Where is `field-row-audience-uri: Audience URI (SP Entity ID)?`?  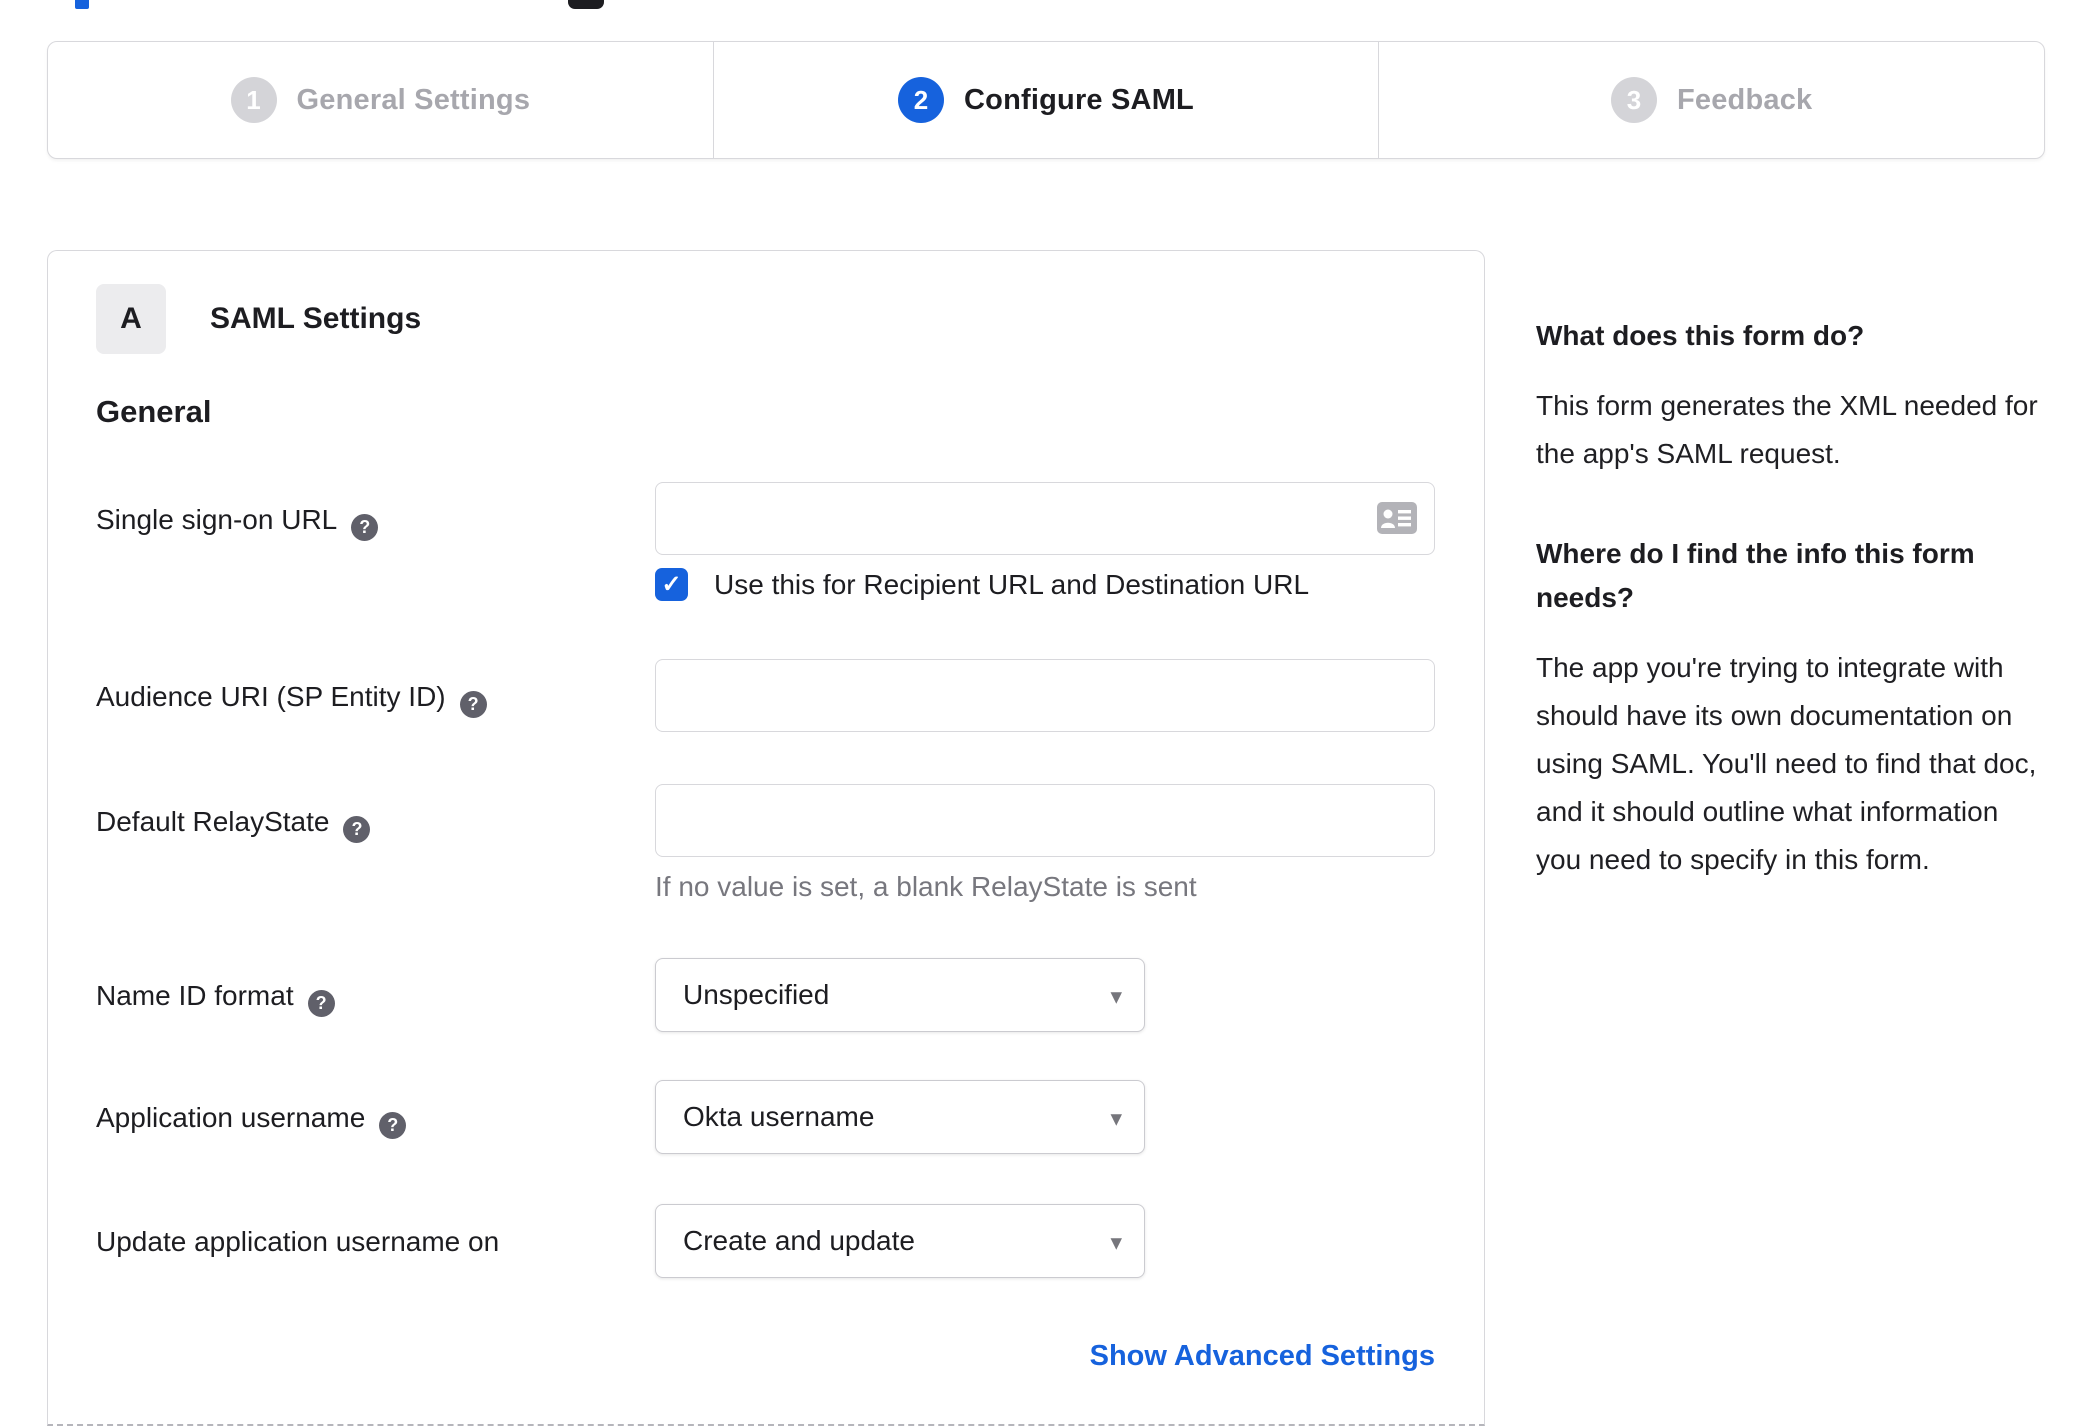 field-row-audience-uri: Audience URI (SP Entity ID)? is located at coordinates (790, 695).